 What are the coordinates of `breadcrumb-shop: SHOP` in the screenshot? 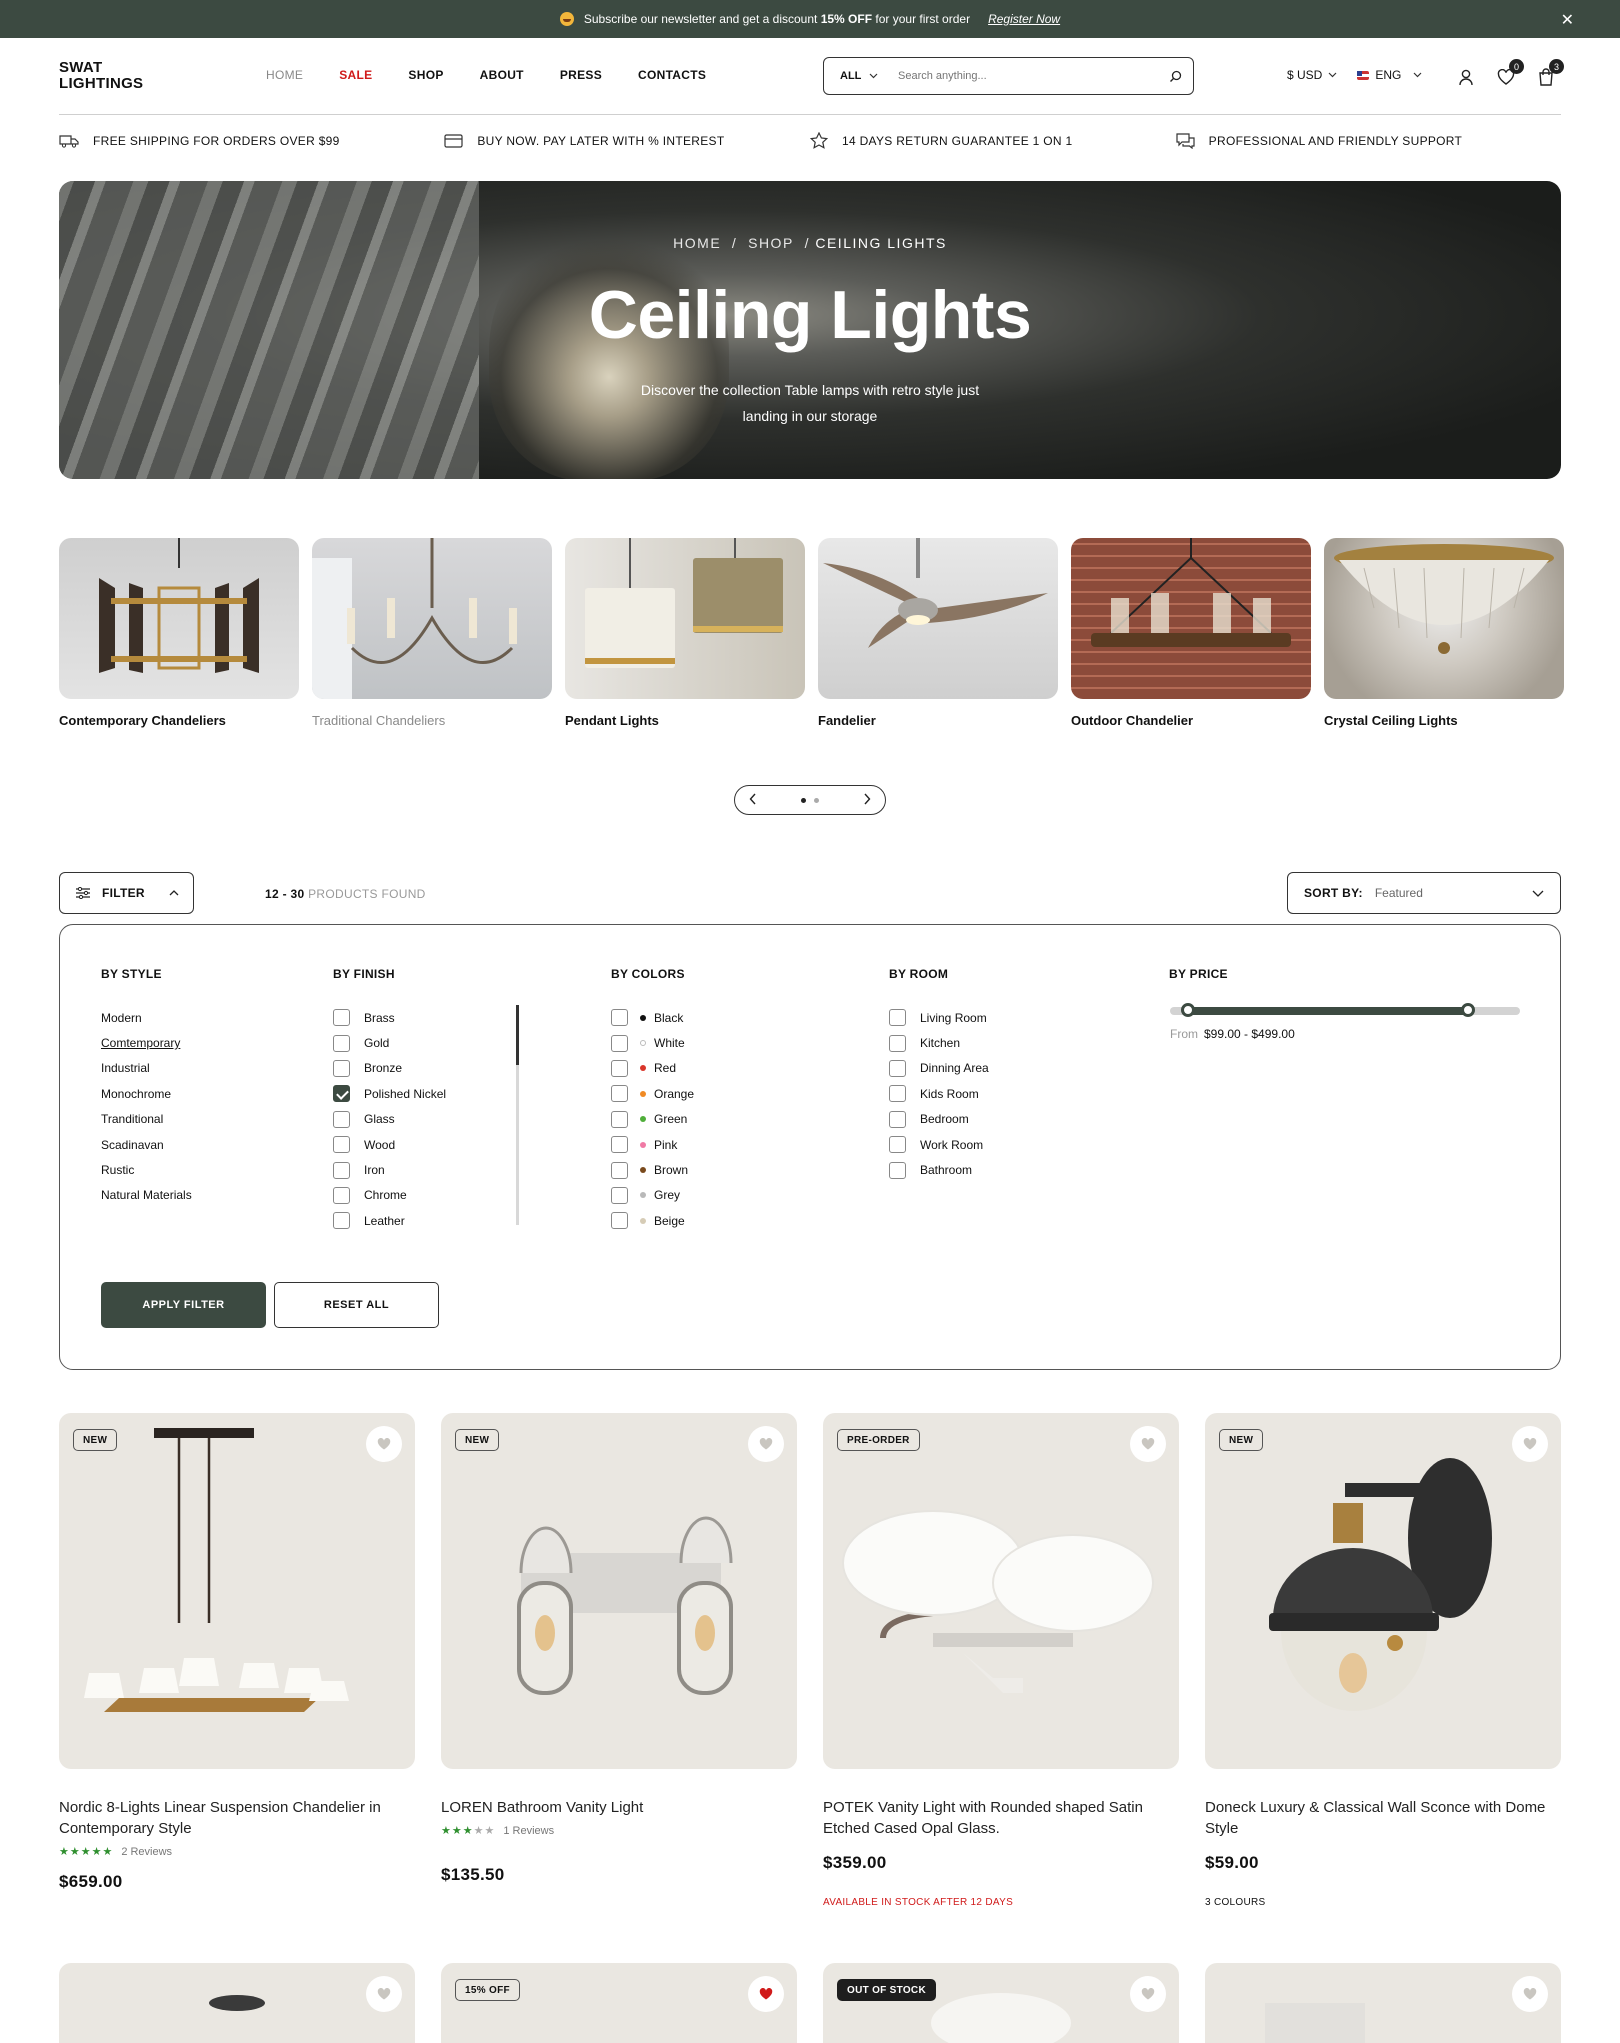 It's located at (771, 243).